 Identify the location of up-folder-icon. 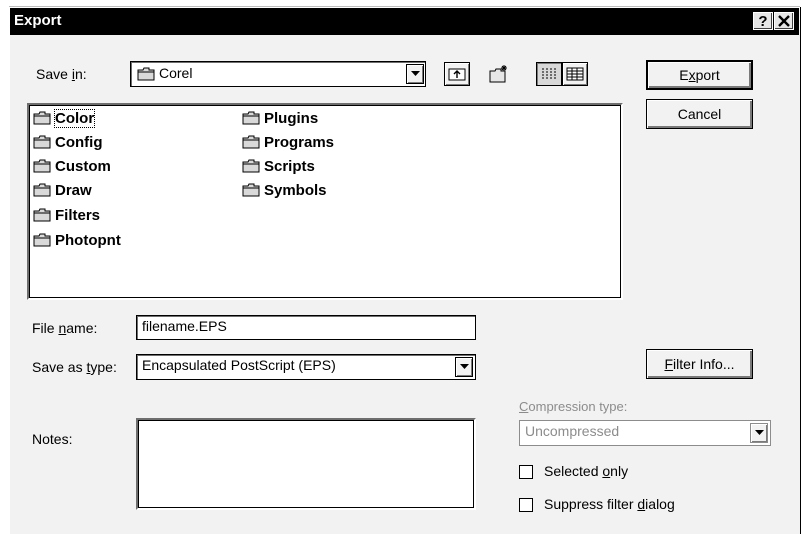
(457, 74).